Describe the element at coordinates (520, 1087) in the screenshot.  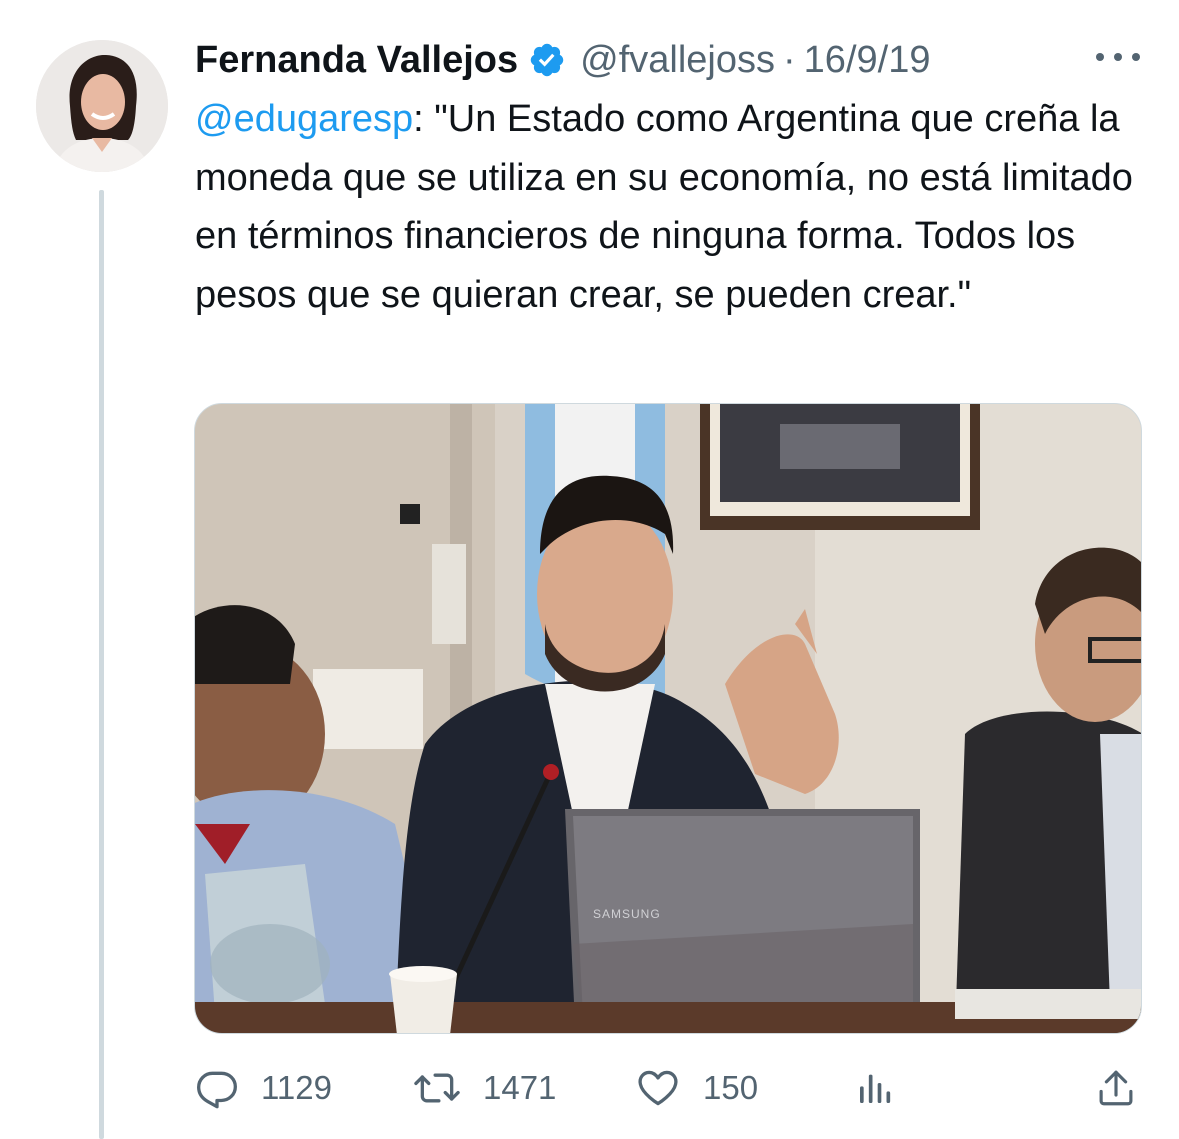
I see `retweet-count: 1471` at that location.